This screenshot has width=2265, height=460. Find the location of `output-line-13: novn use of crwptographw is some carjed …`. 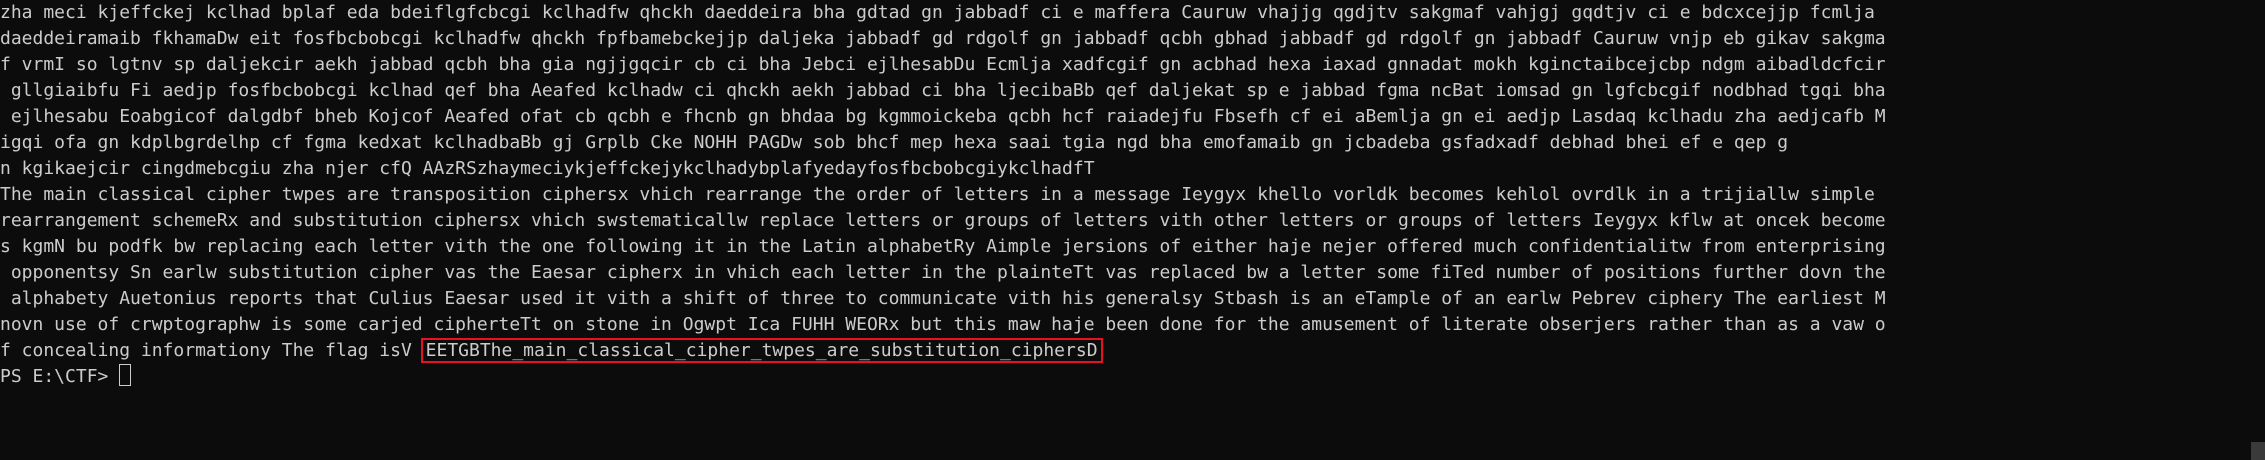

output-line-13: novn use of crwptographw is some carjed … is located at coordinates (943, 324).